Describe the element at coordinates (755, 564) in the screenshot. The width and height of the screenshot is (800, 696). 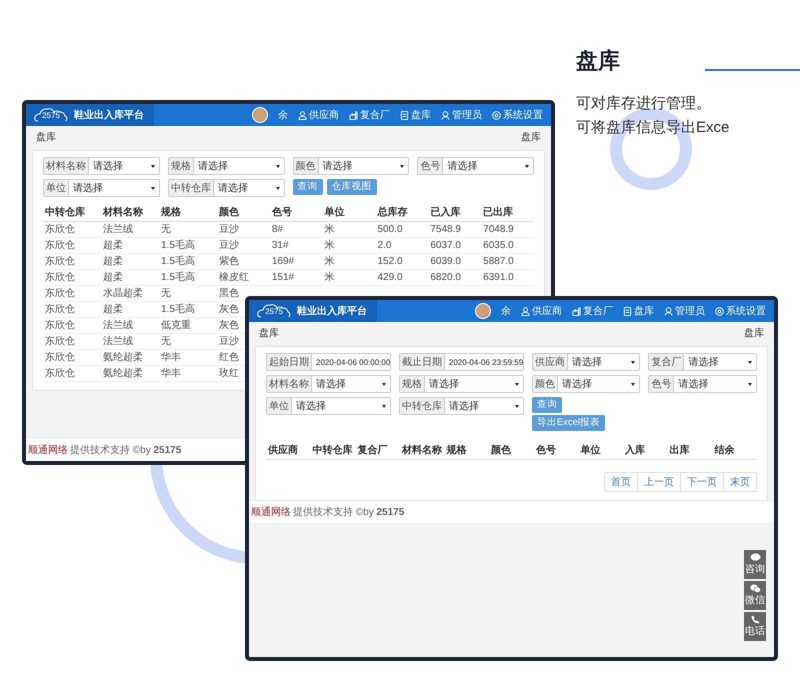
I see `side-button: 咨询` at that location.